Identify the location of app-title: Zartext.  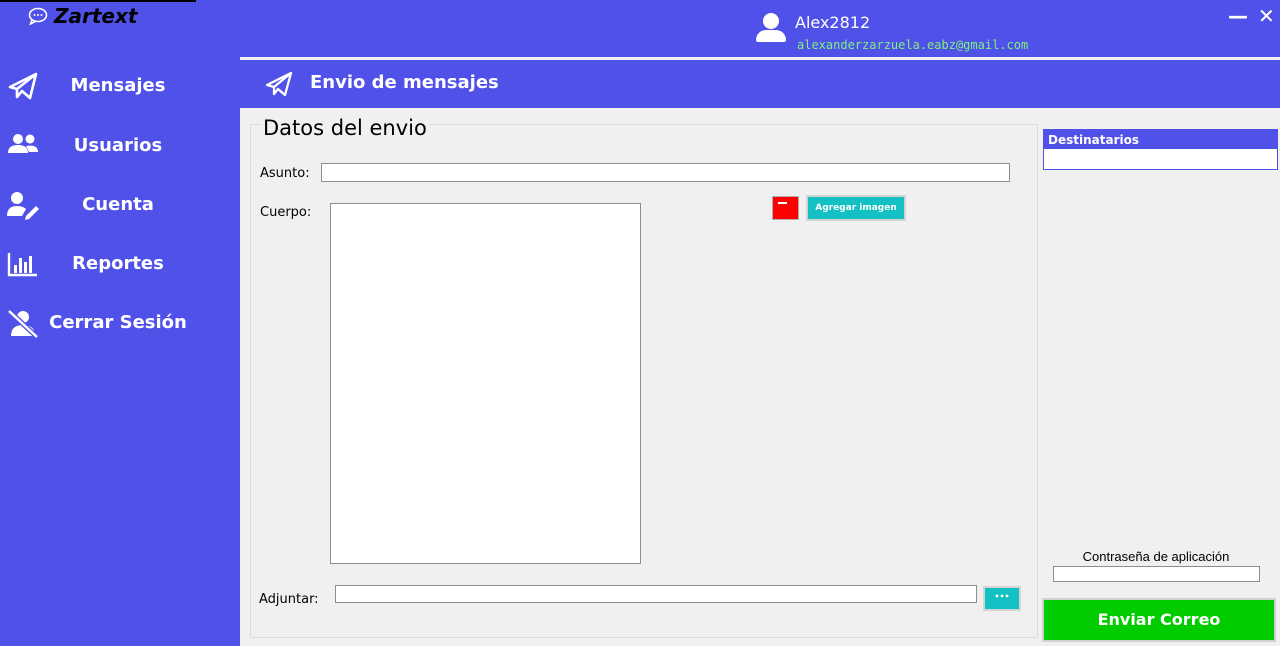
(82, 16).